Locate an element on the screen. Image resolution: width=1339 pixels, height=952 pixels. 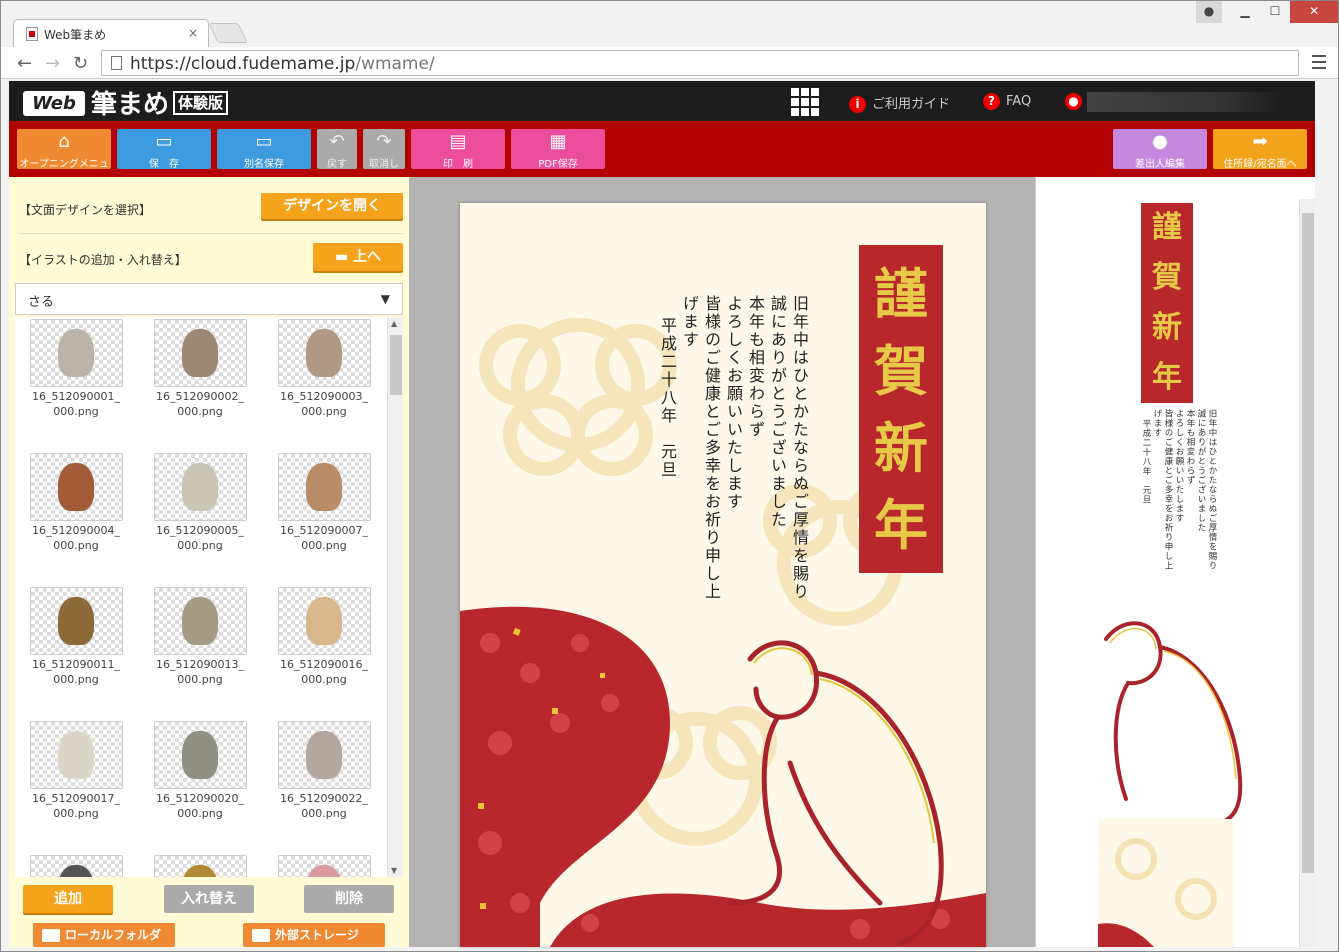
opening-menu-button: ⌂ オープニングメニュー is located at coordinates (64, 157).